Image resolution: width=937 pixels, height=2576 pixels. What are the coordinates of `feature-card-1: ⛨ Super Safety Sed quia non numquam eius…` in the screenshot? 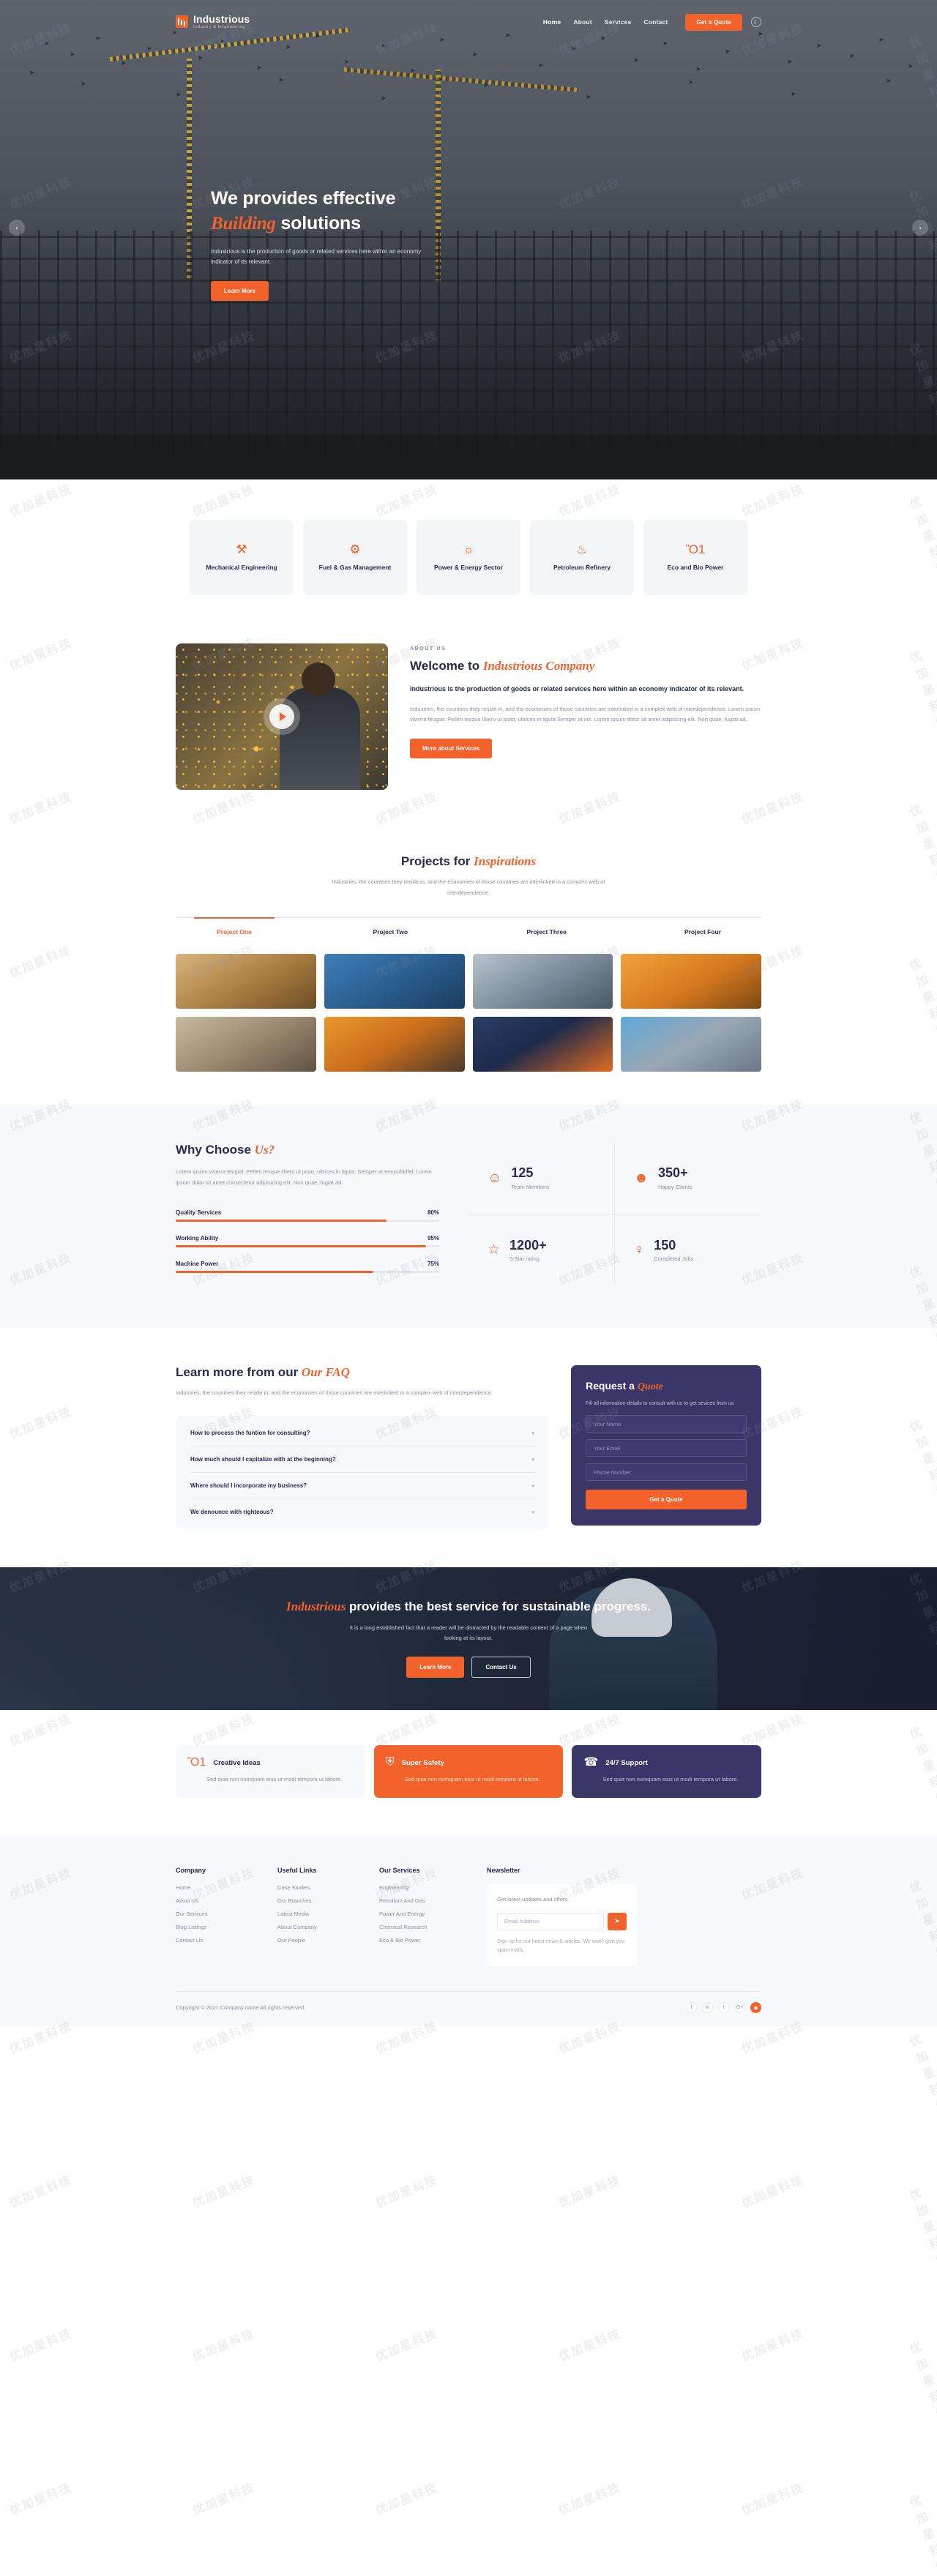 It's located at (468, 1772).